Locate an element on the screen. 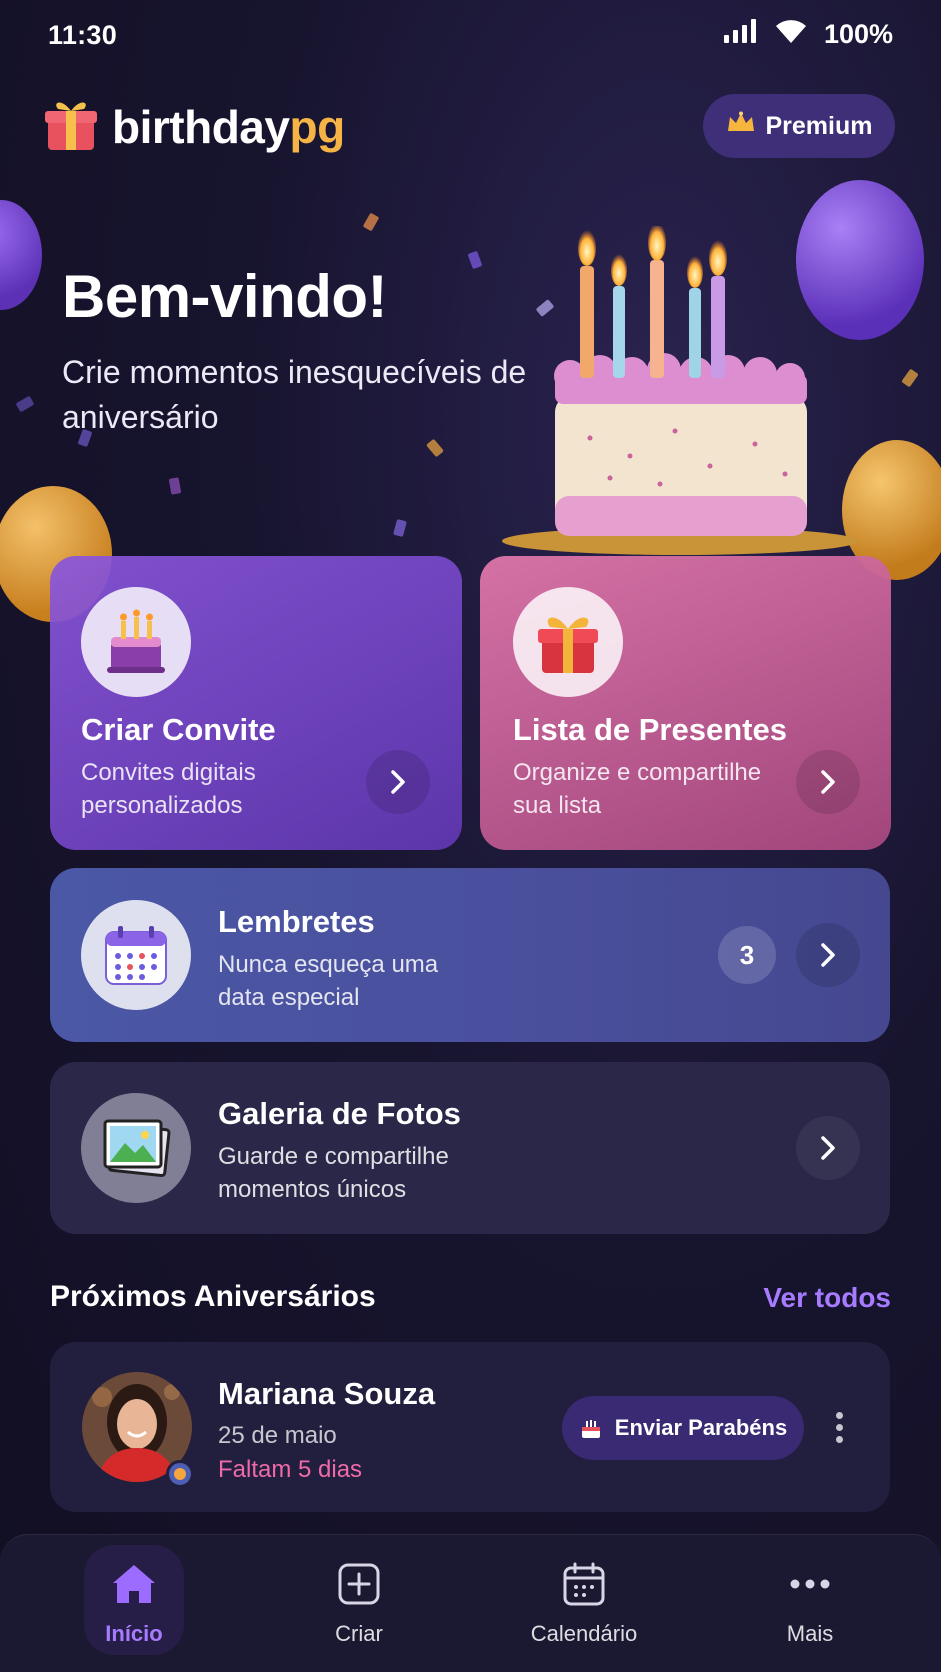  person-birthday-date: 25 de maio is located at coordinates (277, 1435).